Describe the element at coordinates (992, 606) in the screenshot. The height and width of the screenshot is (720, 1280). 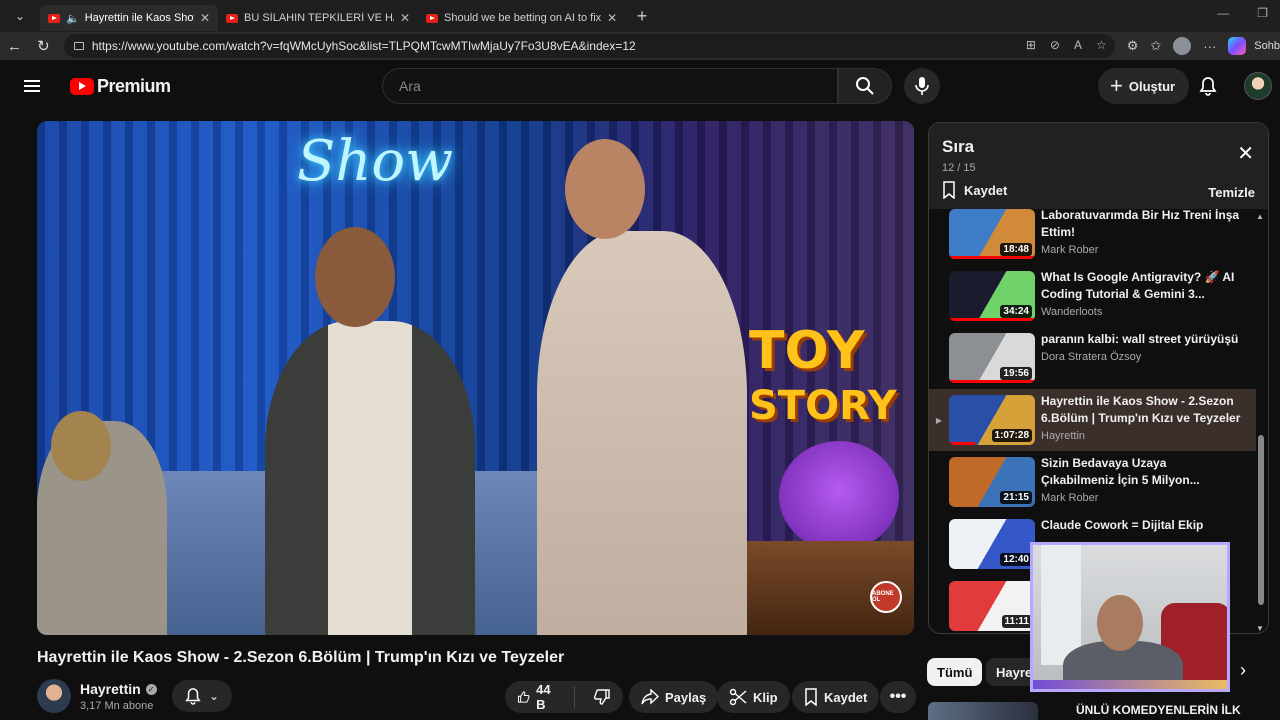
I see `queue-item-thumbnail: 11:11` at that location.